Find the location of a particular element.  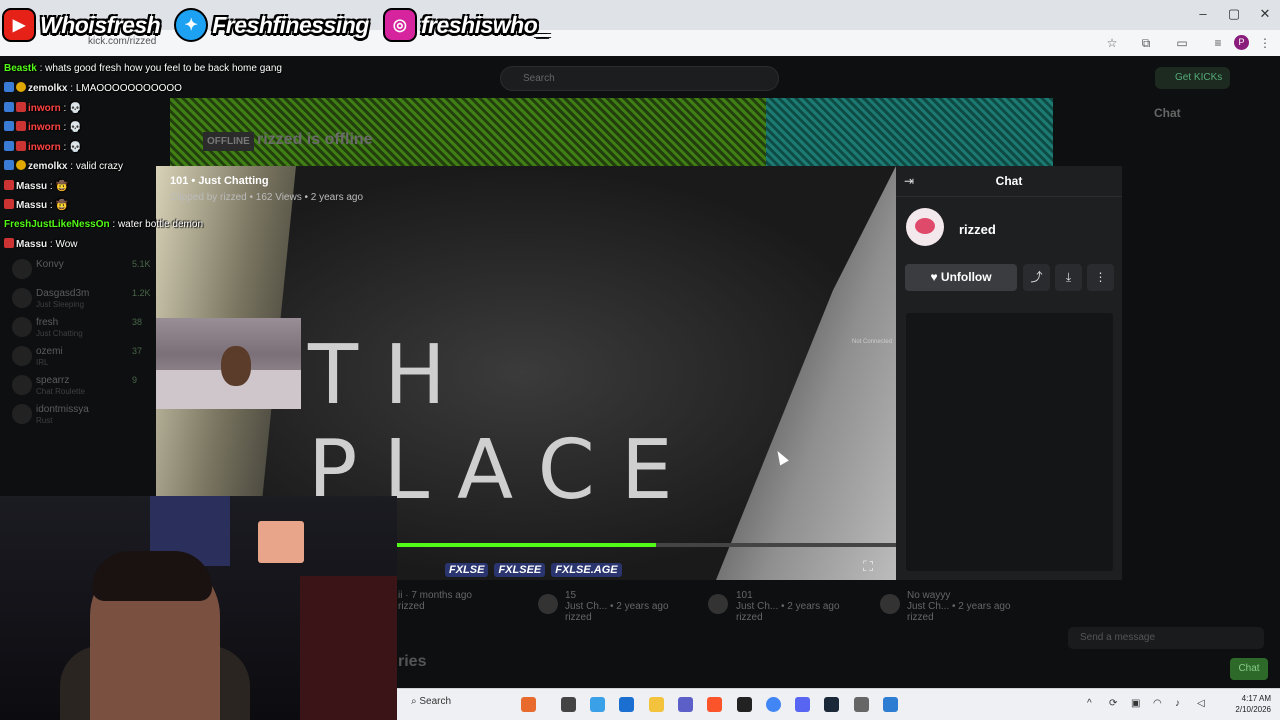

tray-app-icon: ⟳ is located at coordinates (1113, 703).